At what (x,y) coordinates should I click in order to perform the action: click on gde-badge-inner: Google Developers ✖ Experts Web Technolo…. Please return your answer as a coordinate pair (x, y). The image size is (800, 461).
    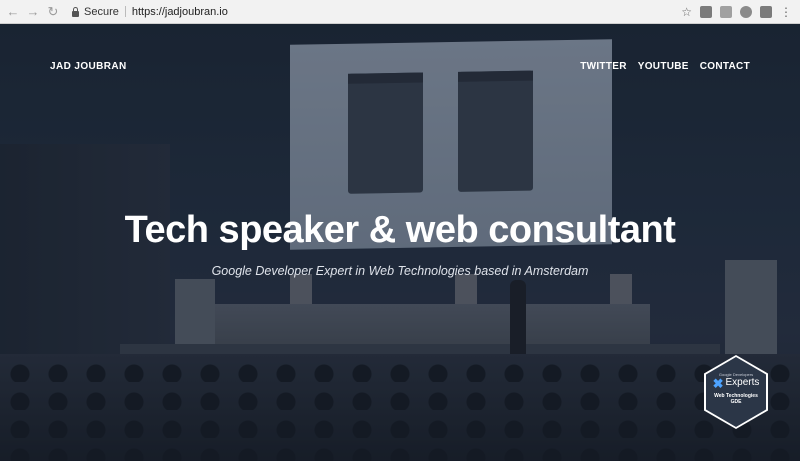
    Looking at the image, I should click on (736, 392).